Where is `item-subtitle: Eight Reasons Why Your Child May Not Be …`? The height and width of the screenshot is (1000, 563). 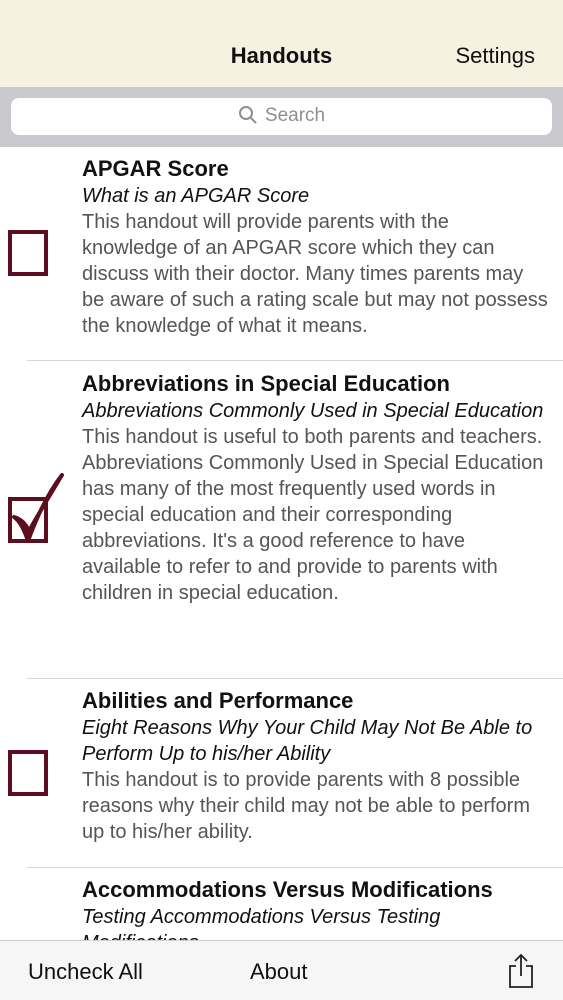
item-subtitle: Eight Reasons Why Your Child May Not Be … is located at coordinates (307, 741).